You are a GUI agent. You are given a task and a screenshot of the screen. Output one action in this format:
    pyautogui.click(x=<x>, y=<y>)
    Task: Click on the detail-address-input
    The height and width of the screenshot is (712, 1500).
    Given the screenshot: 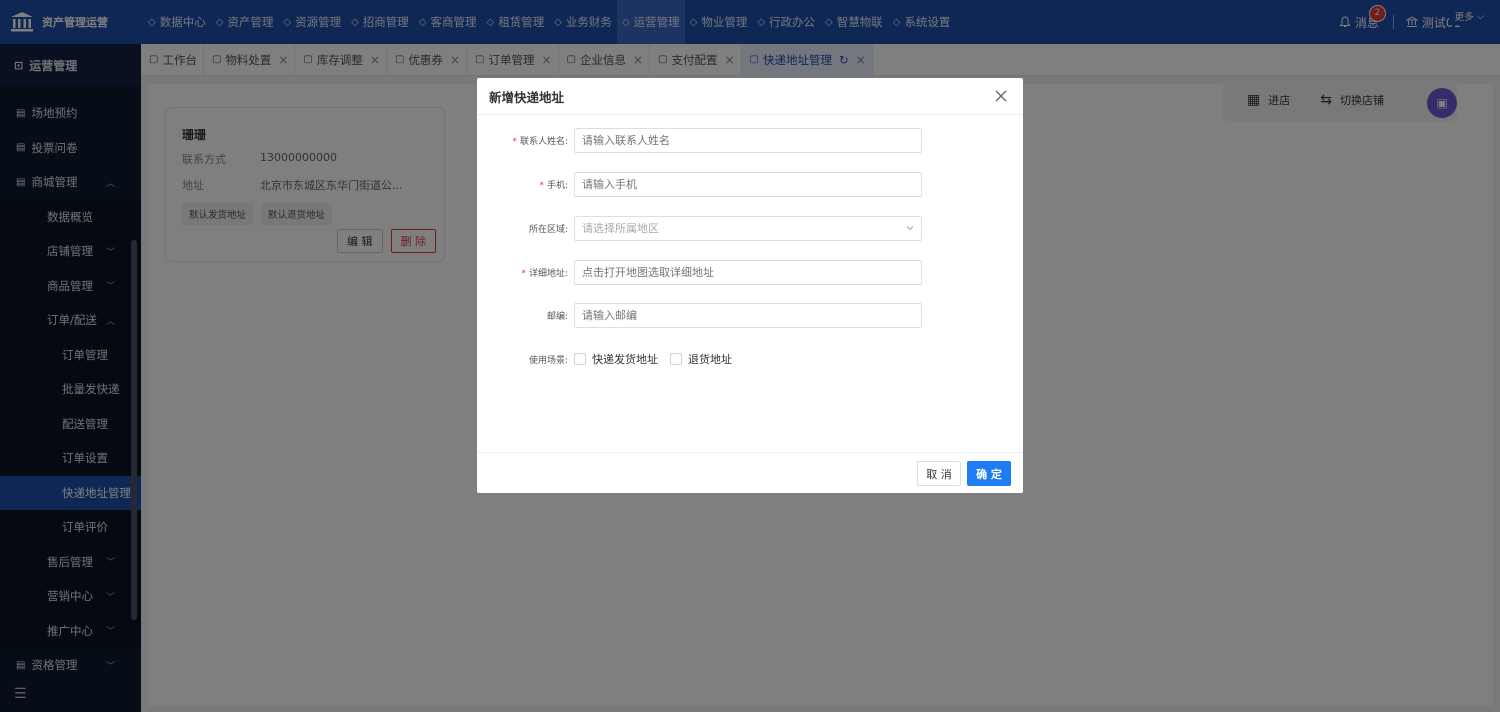 What is the action you would take?
    pyautogui.click(x=748, y=272)
    